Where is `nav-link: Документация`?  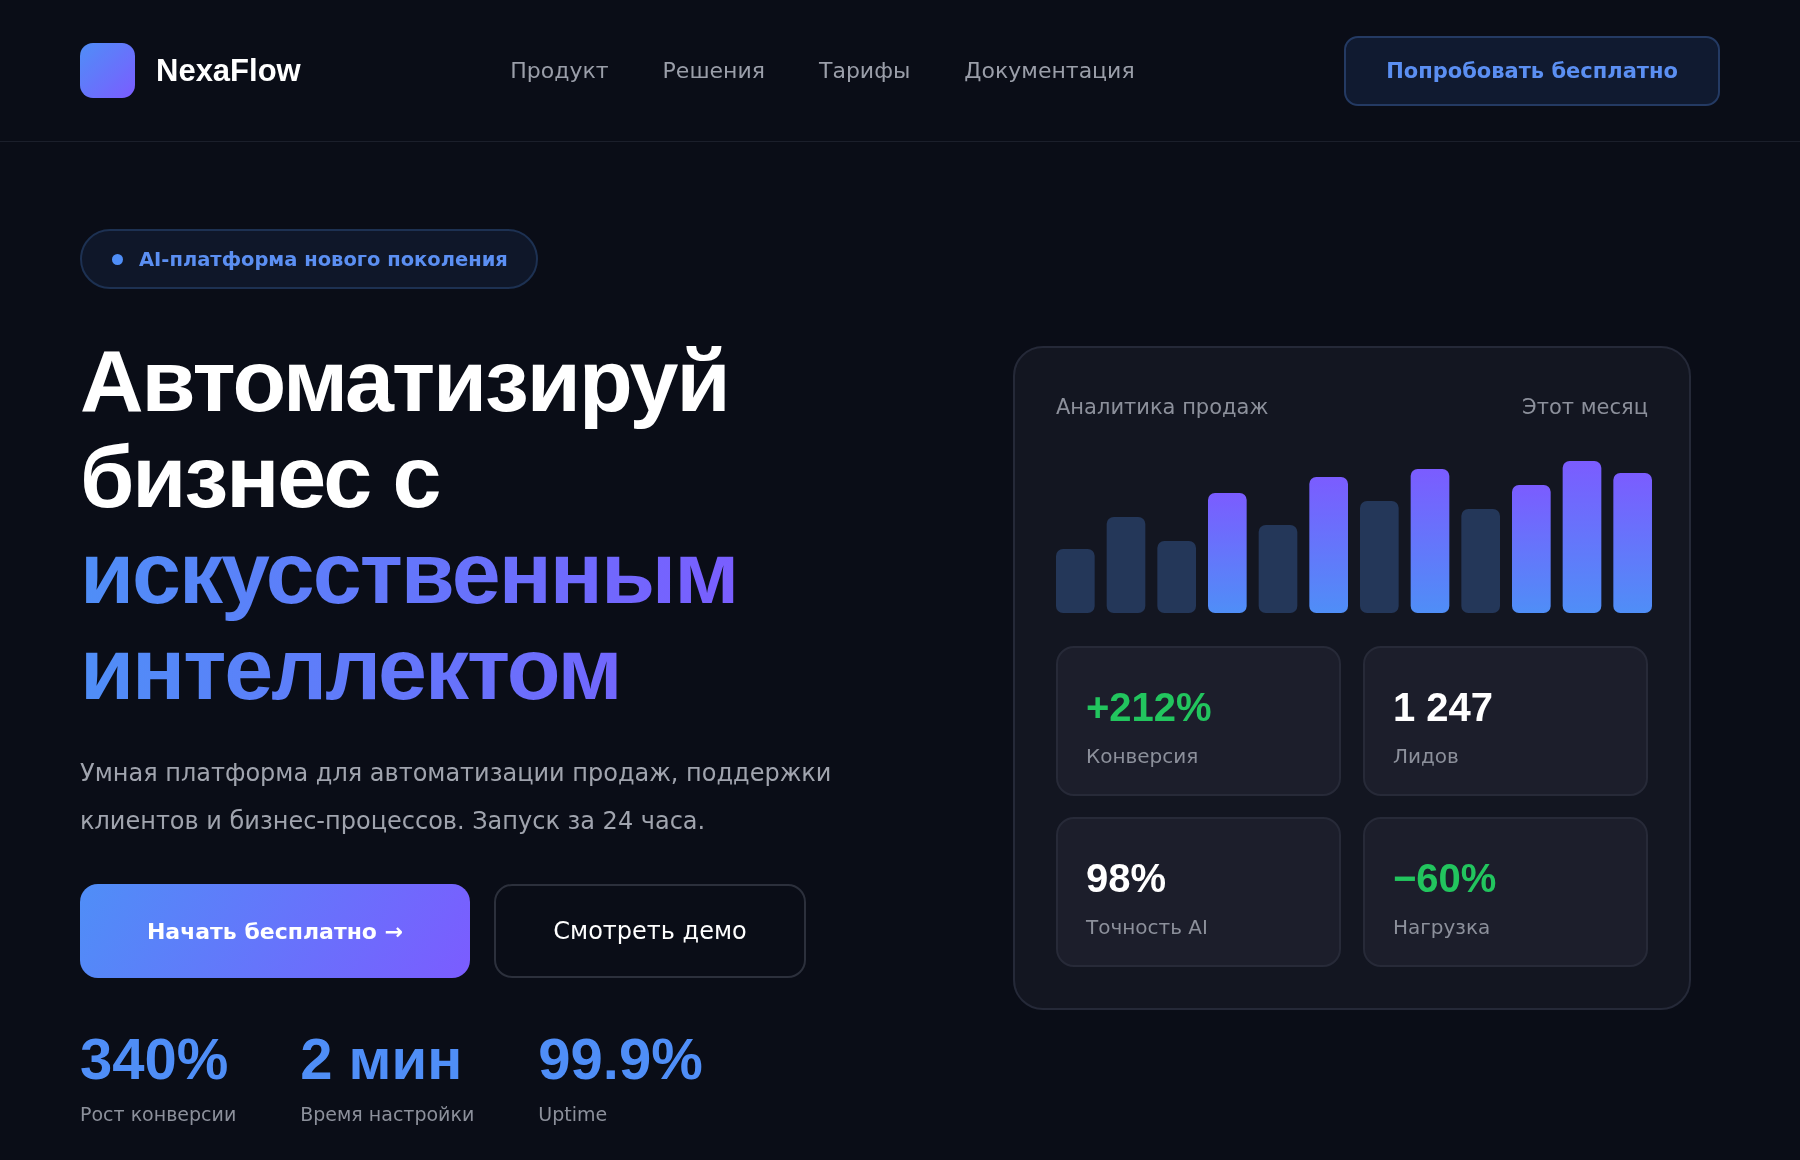
nav-link: Документация is located at coordinates (1049, 70).